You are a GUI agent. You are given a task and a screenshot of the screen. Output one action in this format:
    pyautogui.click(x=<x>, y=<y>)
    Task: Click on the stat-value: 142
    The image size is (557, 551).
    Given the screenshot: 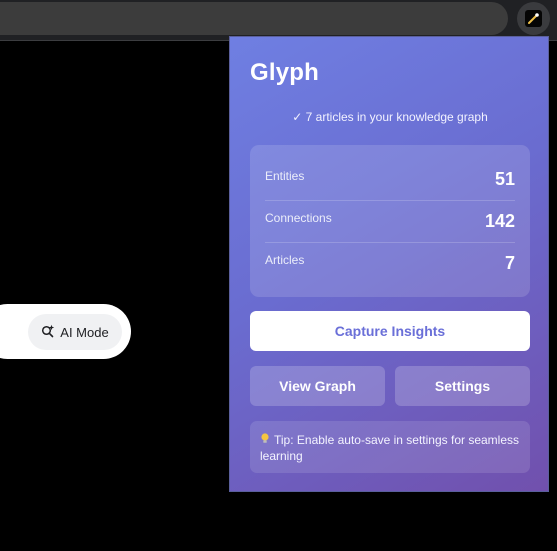 What is the action you would take?
    pyautogui.click(x=499, y=221)
    